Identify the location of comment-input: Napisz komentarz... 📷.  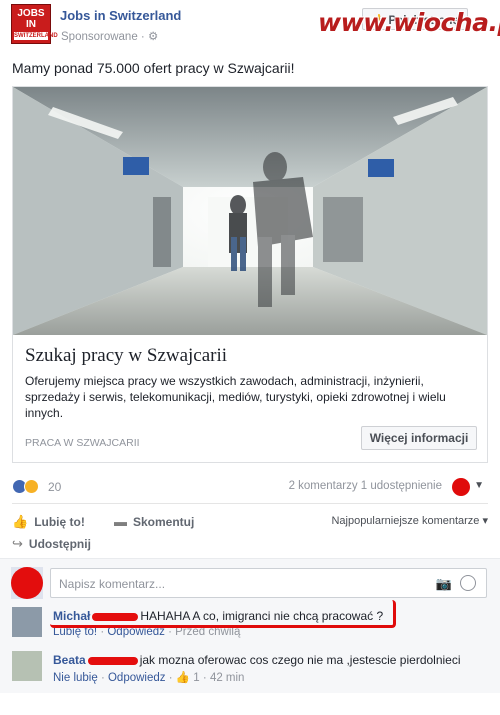
(268, 583).